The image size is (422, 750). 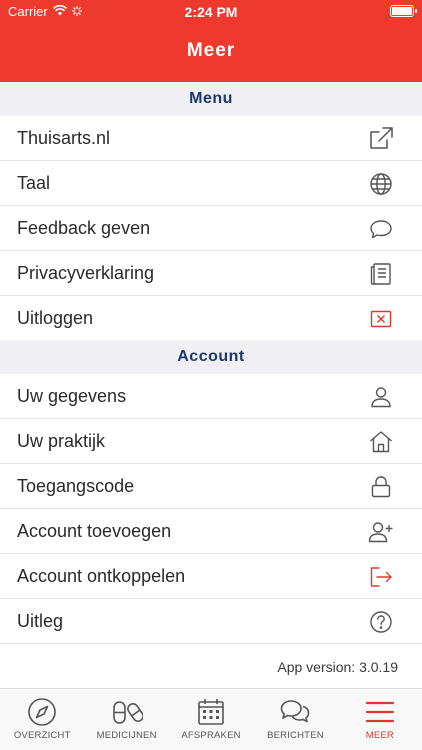 What do you see at coordinates (211, 576) in the screenshot?
I see `account-item-ontkoppelen: Account ontkoppelen` at bounding box center [211, 576].